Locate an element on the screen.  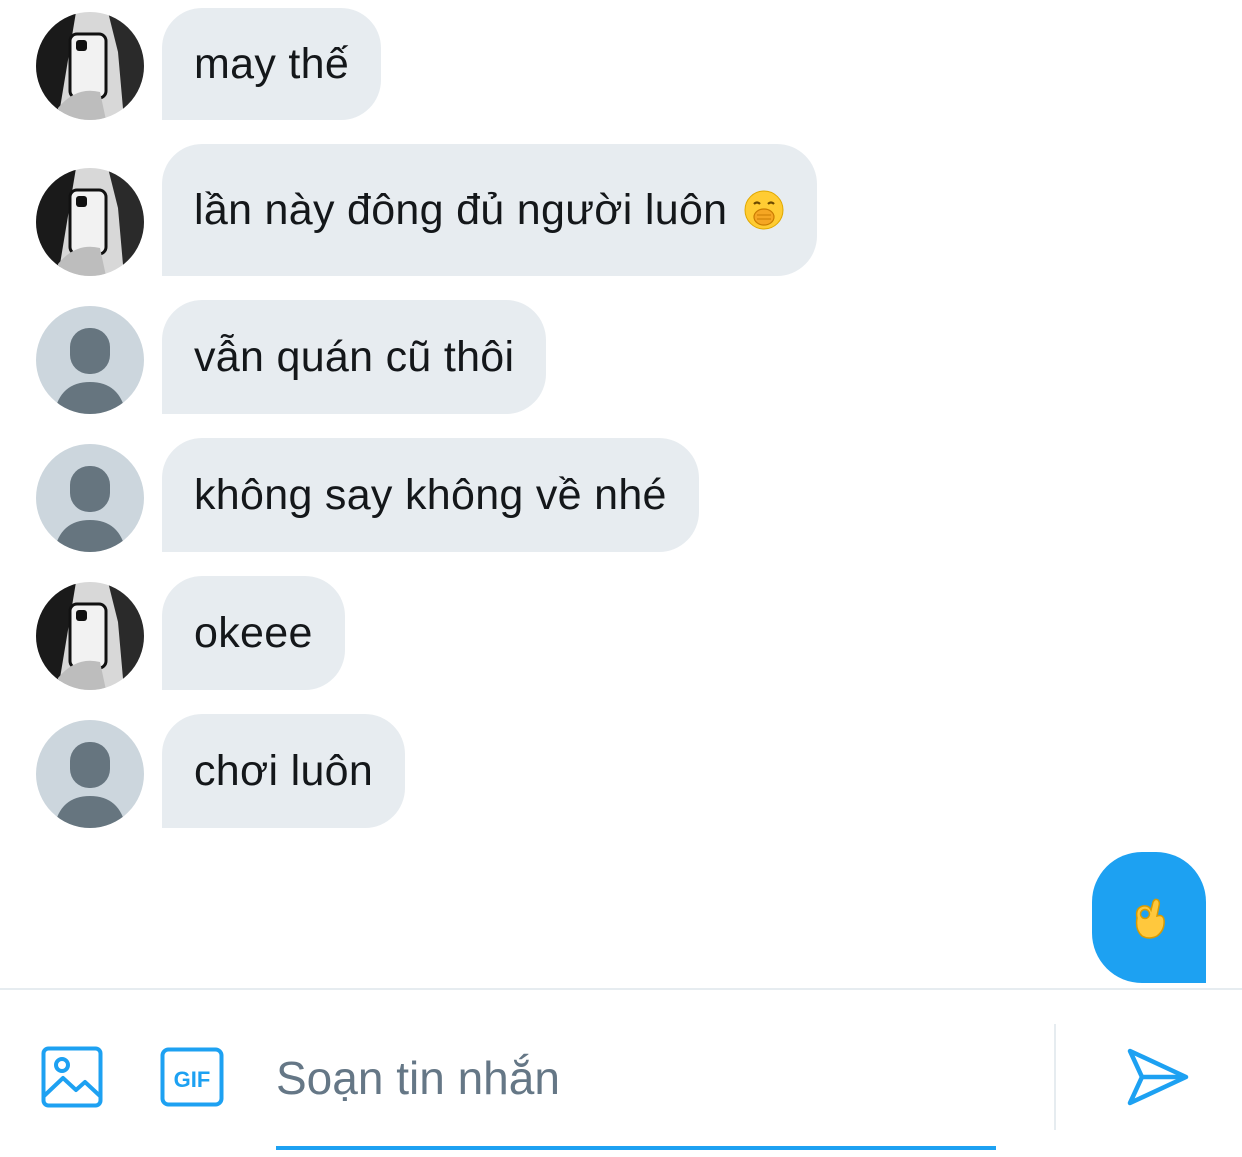
message-bubble: không say không về nhé is located at coordinates (430, 495).